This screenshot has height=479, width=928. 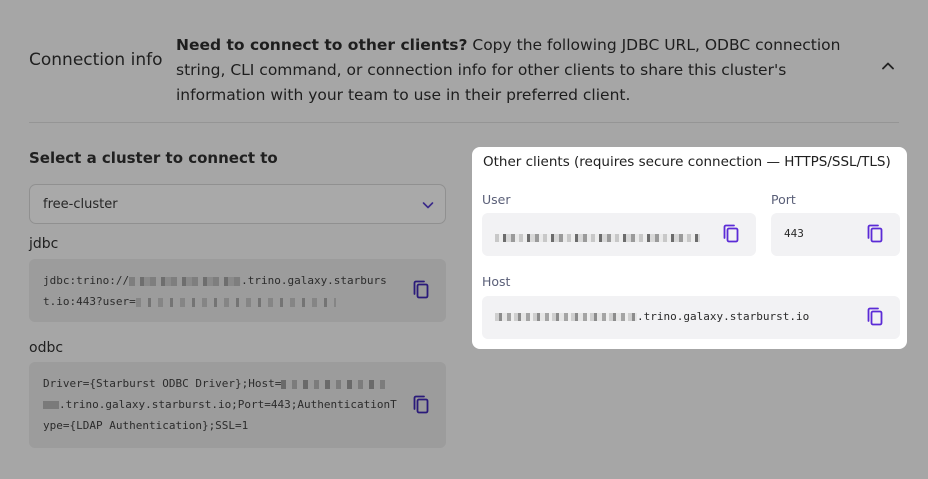 I want to click on chevron-down-icon, so click(x=428, y=205).